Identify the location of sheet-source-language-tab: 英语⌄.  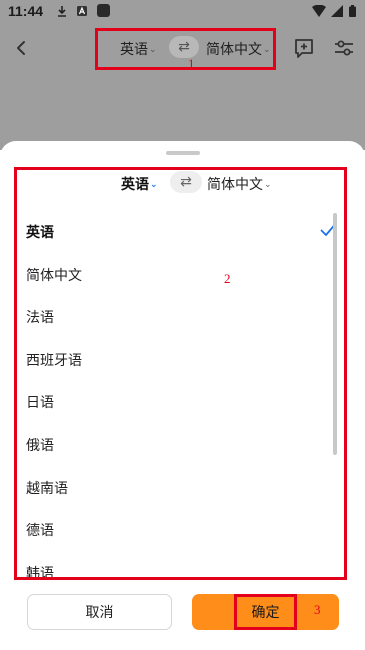
(139, 184).